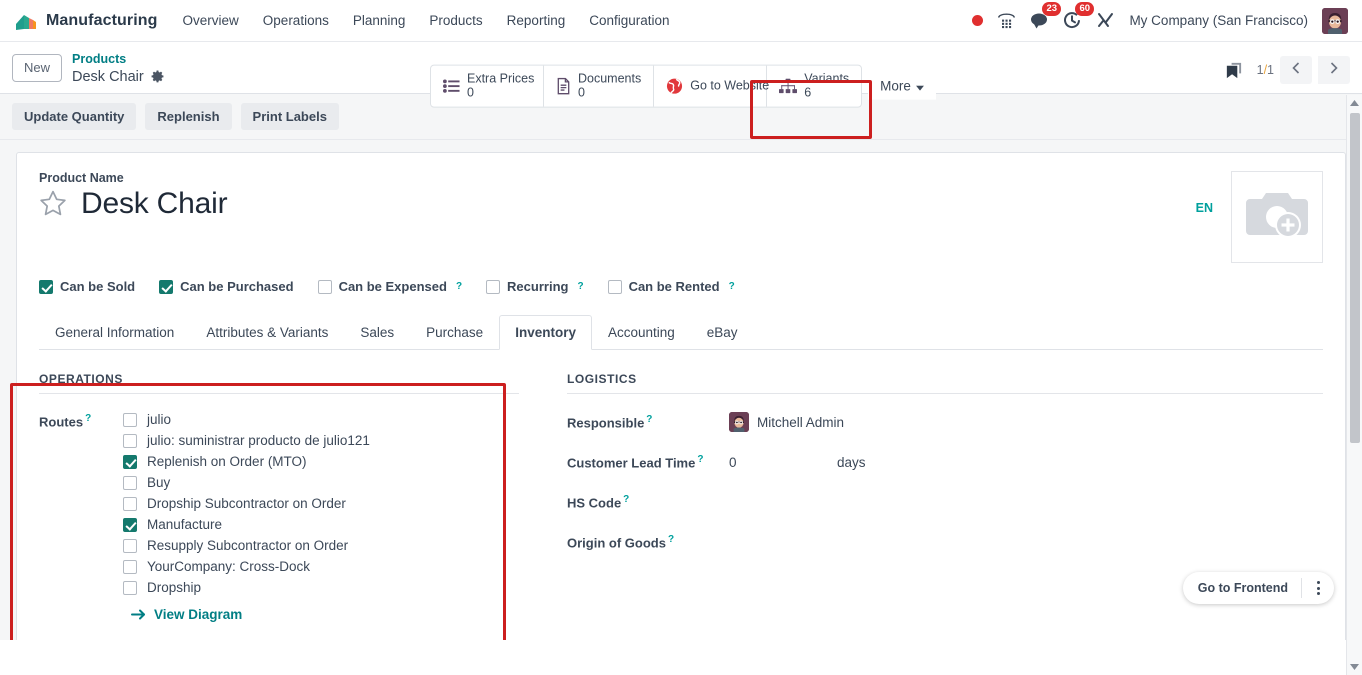 The height and width of the screenshot is (675, 1362). Describe the element at coordinates (1354, 667) in the screenshot. I see `scroll-down-arrow-icon` at that location.